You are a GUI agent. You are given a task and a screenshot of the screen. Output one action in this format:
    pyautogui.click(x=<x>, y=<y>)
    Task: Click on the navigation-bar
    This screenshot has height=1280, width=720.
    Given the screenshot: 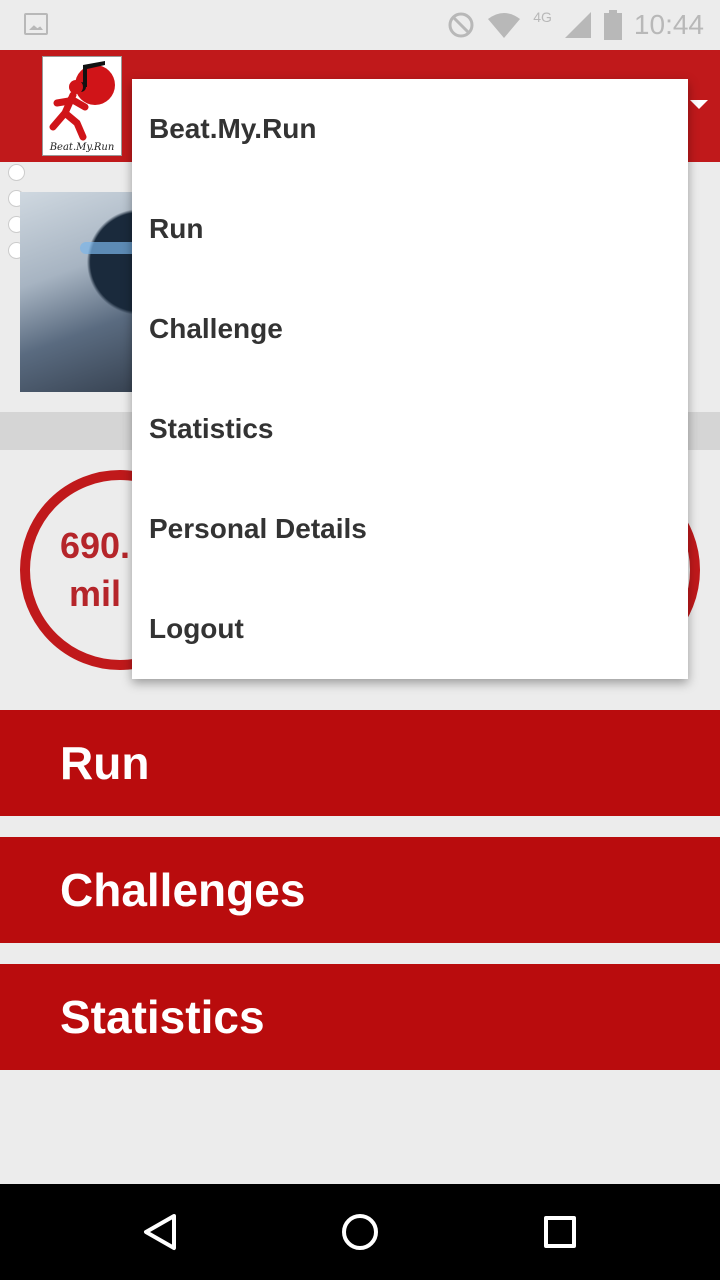 What is the action you would take?
    pyautogui.click(x=360, y=1232)
    